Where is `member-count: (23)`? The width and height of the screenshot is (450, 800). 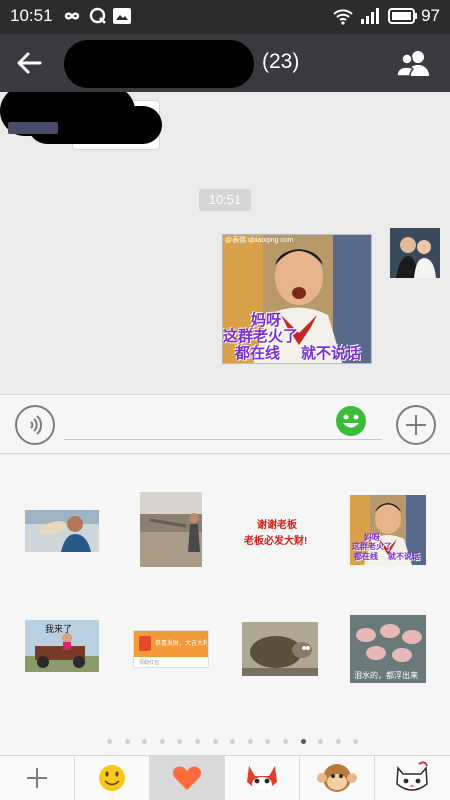
member-count: (23) is located at coordinates (281, 61).